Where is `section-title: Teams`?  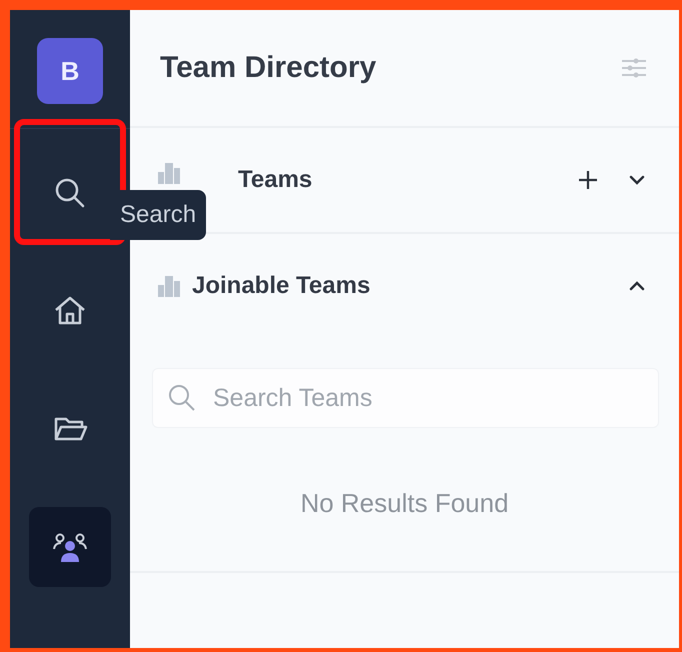
section-title: Teams is located at coordinates (275, 180).